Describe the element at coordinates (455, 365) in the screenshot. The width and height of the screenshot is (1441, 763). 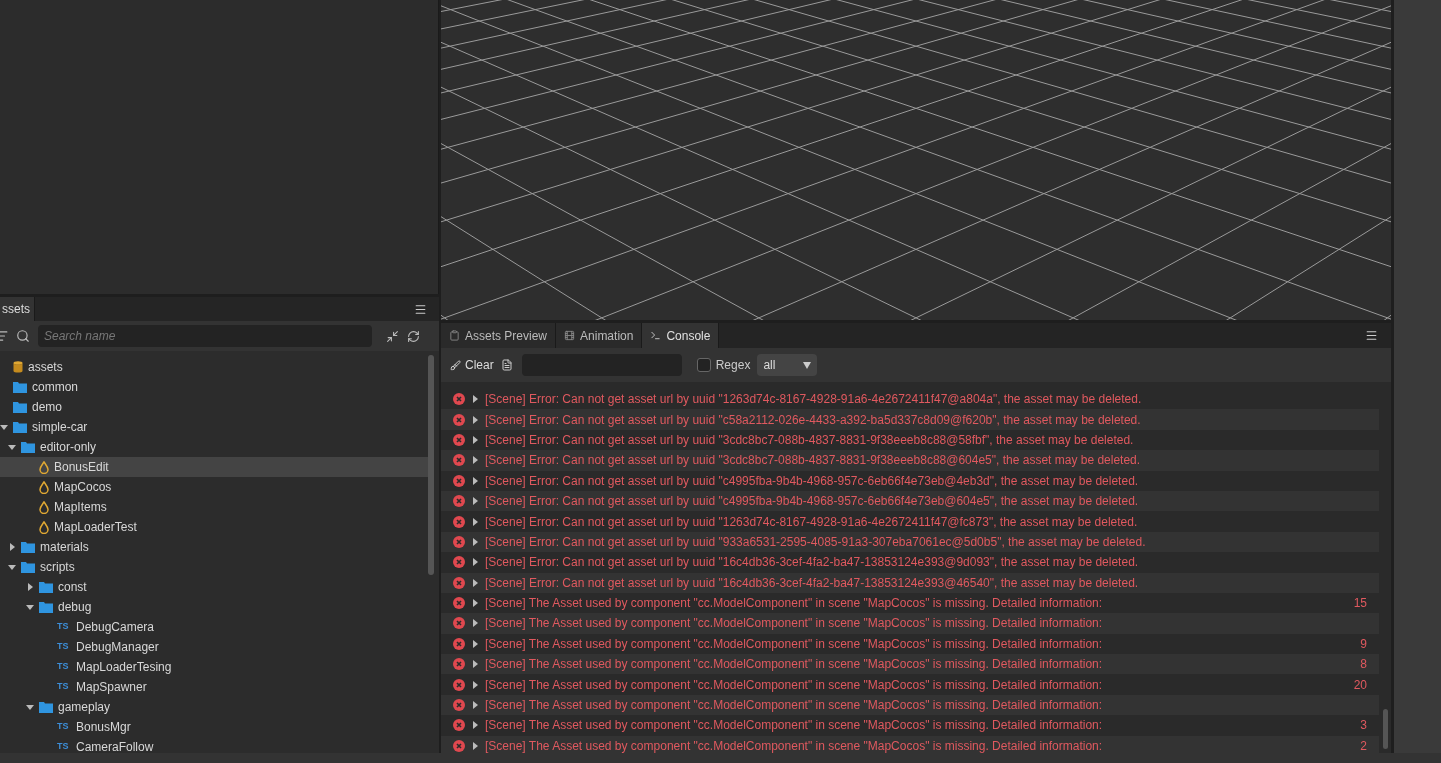
I see `brush-icon` at that location.